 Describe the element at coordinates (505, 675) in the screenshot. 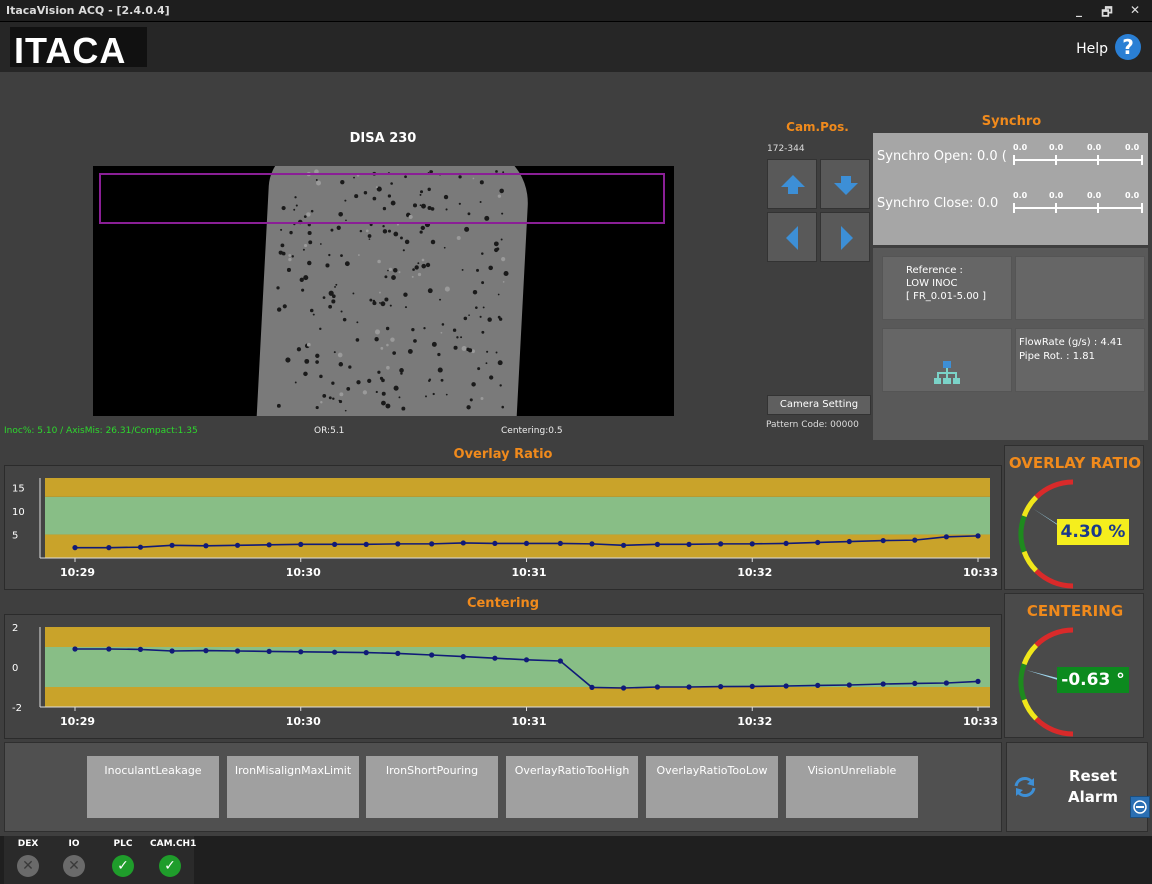

I see `centering-chart: -2 0 2 10:29 10:30 10:31 10:32 10:33` at that location.